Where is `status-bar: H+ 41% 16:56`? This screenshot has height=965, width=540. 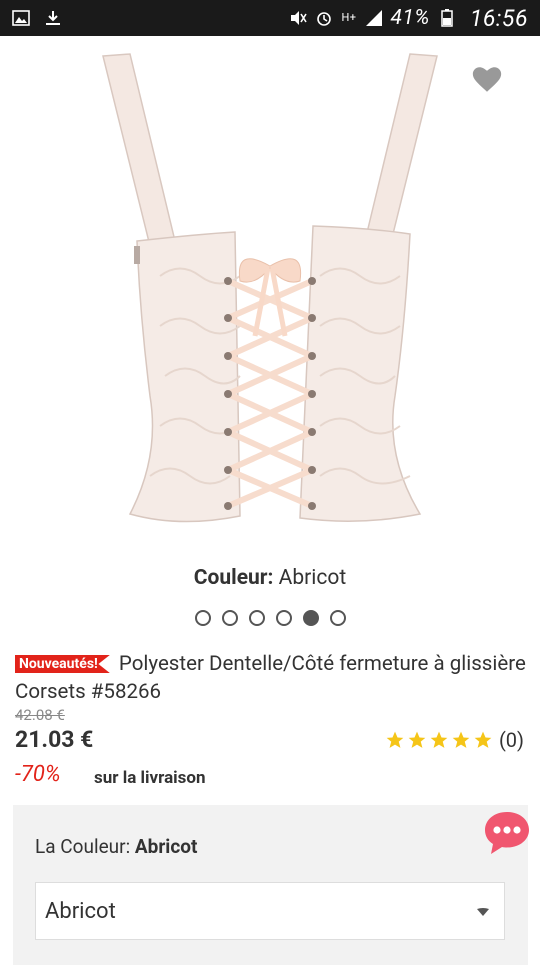
status-bar: H+ 41% 16:56 is located at coordinates (270, 18).